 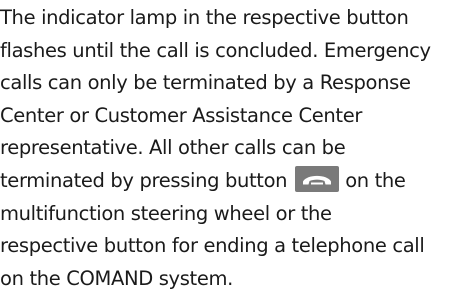 What do you see at coordinates (116, 278) in the screenshot?
I see `text-line-9: on the COMAND system.` at bounding box center [116, 278].